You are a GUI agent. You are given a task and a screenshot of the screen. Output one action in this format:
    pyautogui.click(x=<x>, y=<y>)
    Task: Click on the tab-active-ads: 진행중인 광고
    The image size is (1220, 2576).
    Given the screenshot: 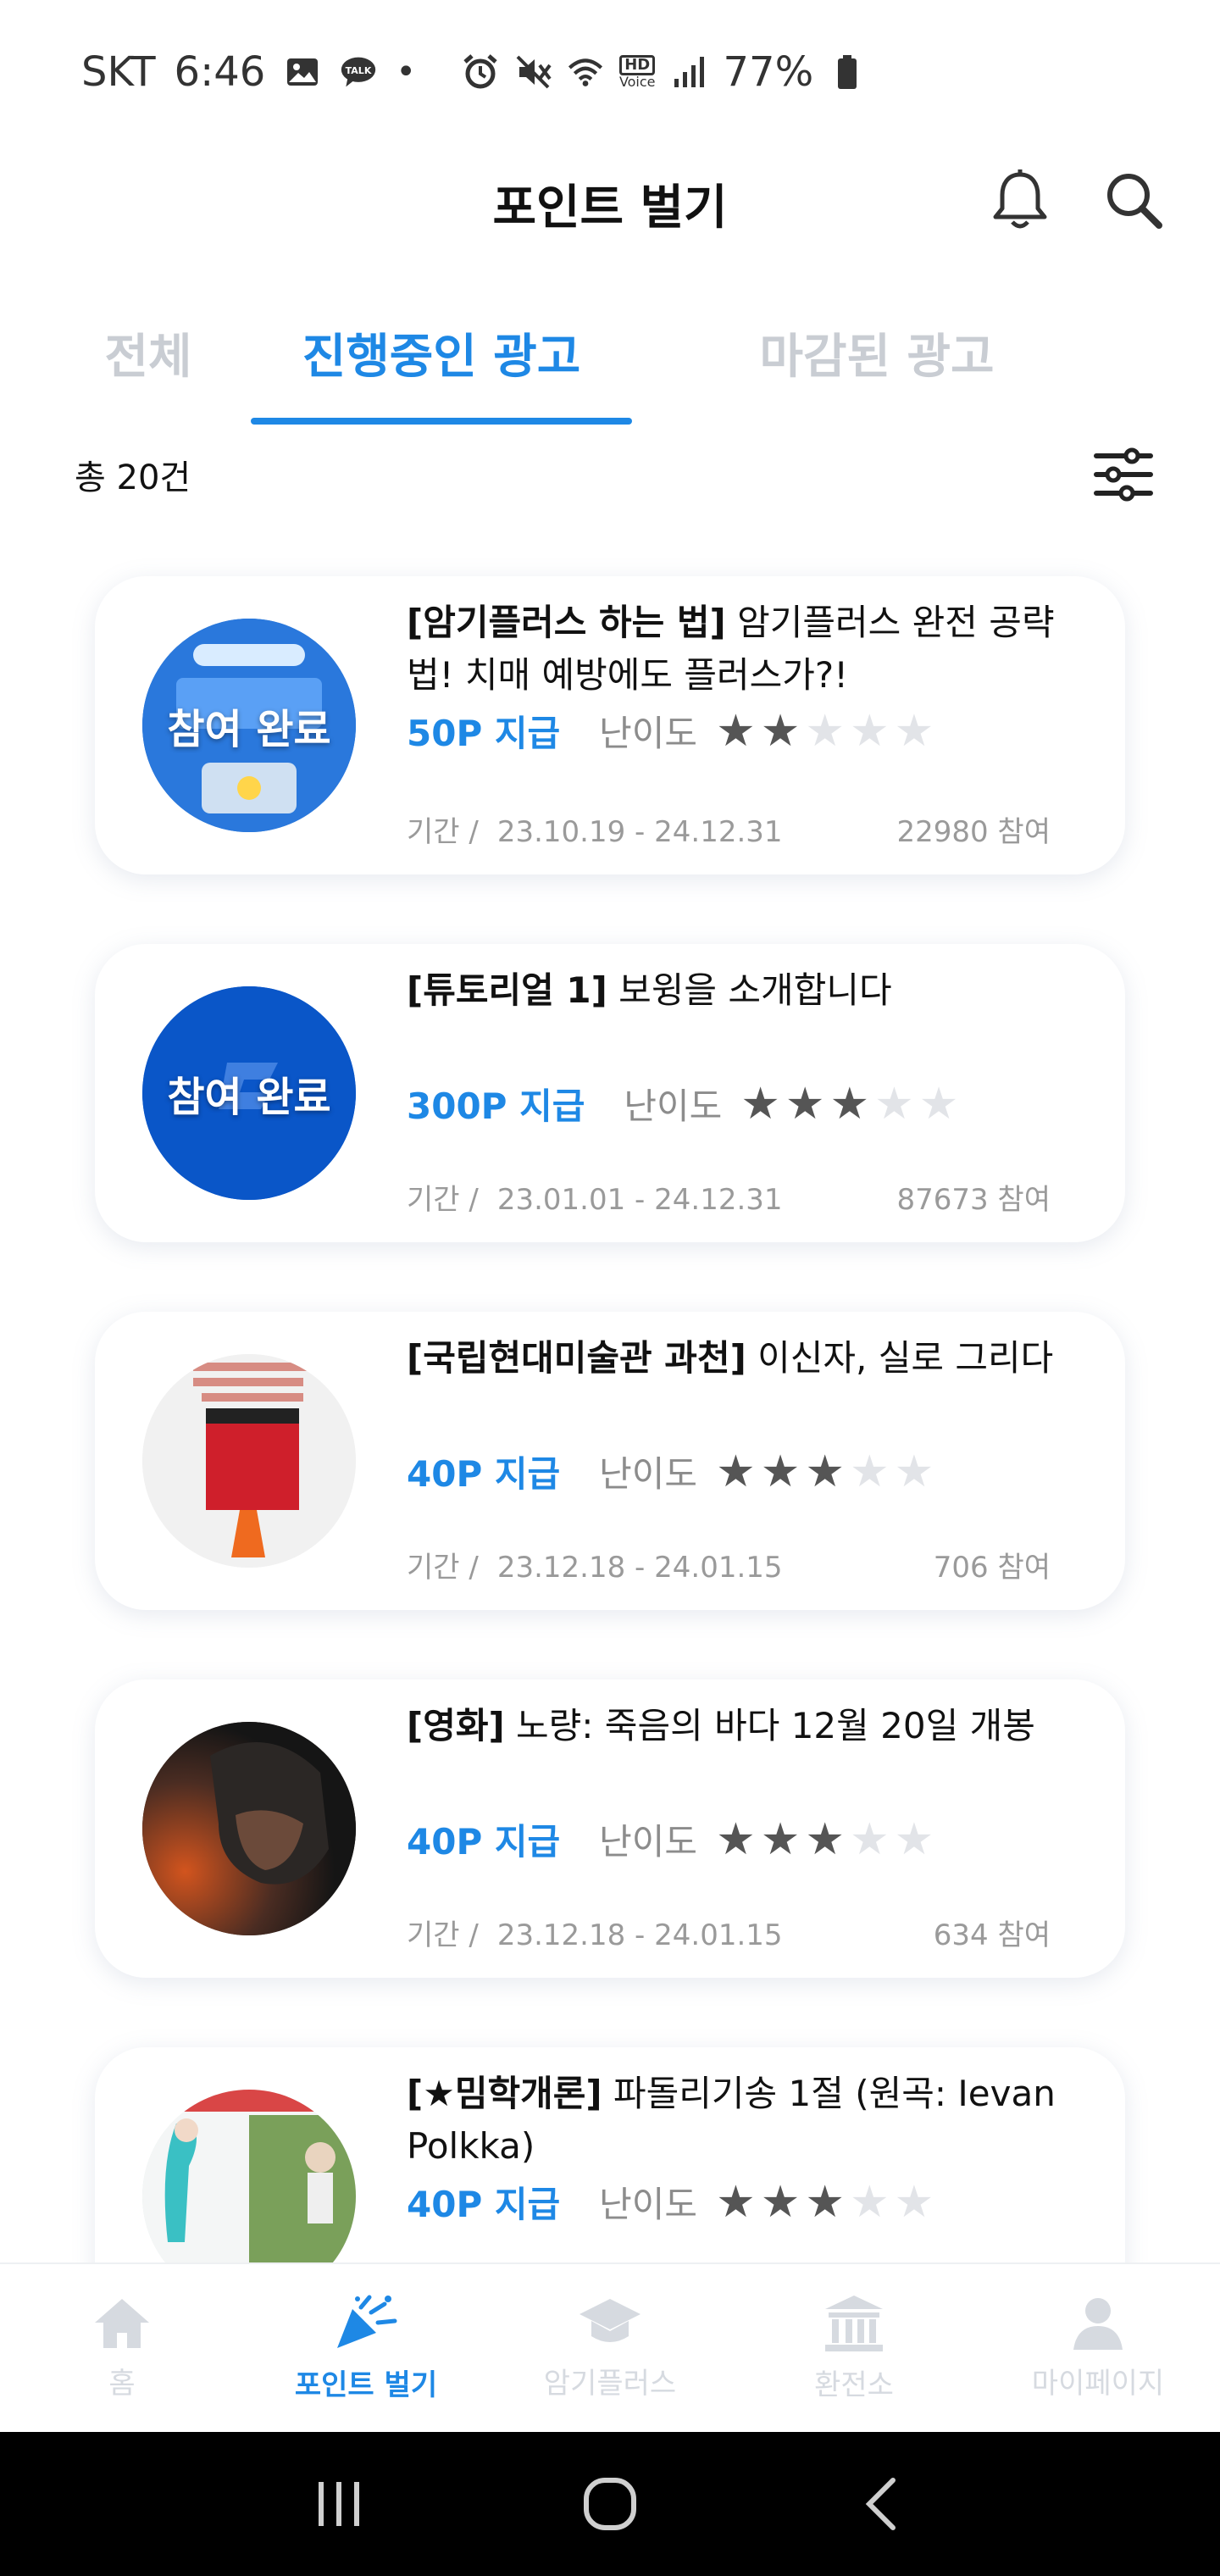 What is the action you would take?
    pyautogui.click(x=441, y=352)
    